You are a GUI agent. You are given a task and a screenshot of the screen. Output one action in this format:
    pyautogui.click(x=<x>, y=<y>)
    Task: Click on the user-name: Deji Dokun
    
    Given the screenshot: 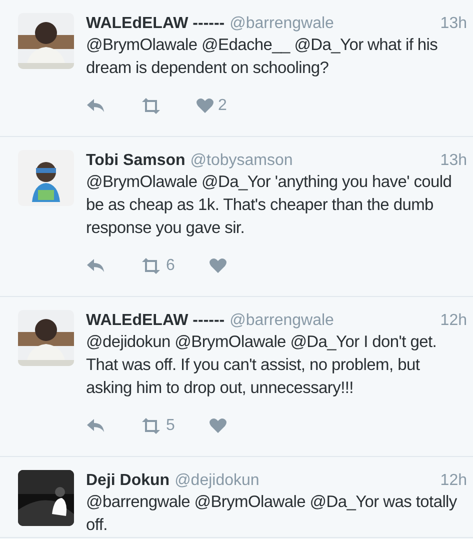 What is the action you would take?
    pyautogui.click(x=128, y=481)
    